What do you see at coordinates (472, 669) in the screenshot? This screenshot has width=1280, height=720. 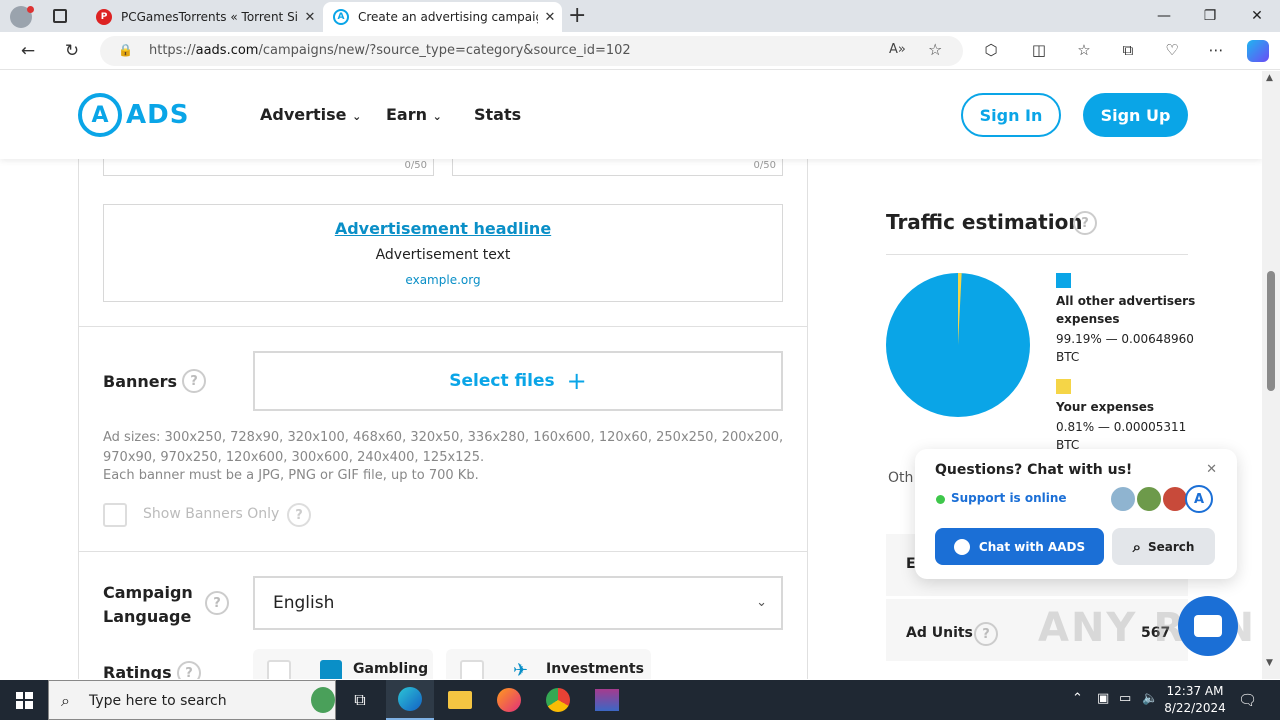 I see `investments-checkbox` at bounding box center [472, 669].